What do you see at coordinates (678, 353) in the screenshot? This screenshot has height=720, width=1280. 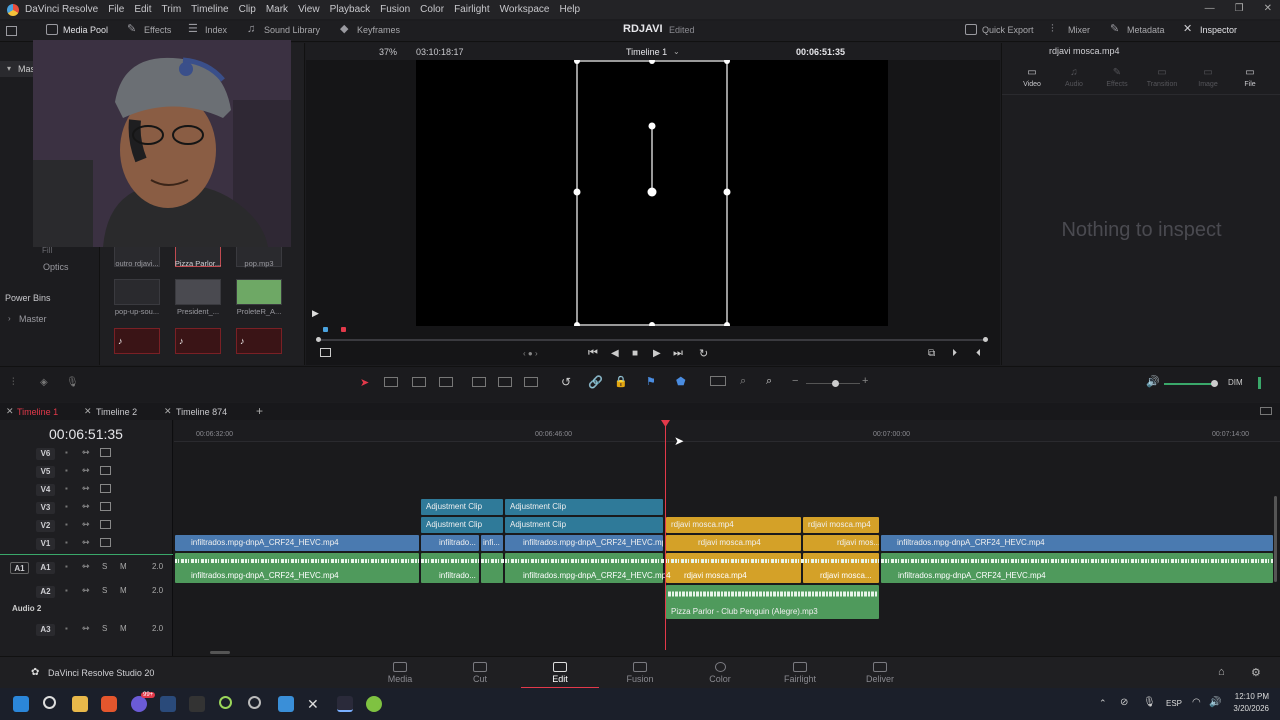 I see `go-to-end-icon: ⏭` at bounding box center [678, 353].